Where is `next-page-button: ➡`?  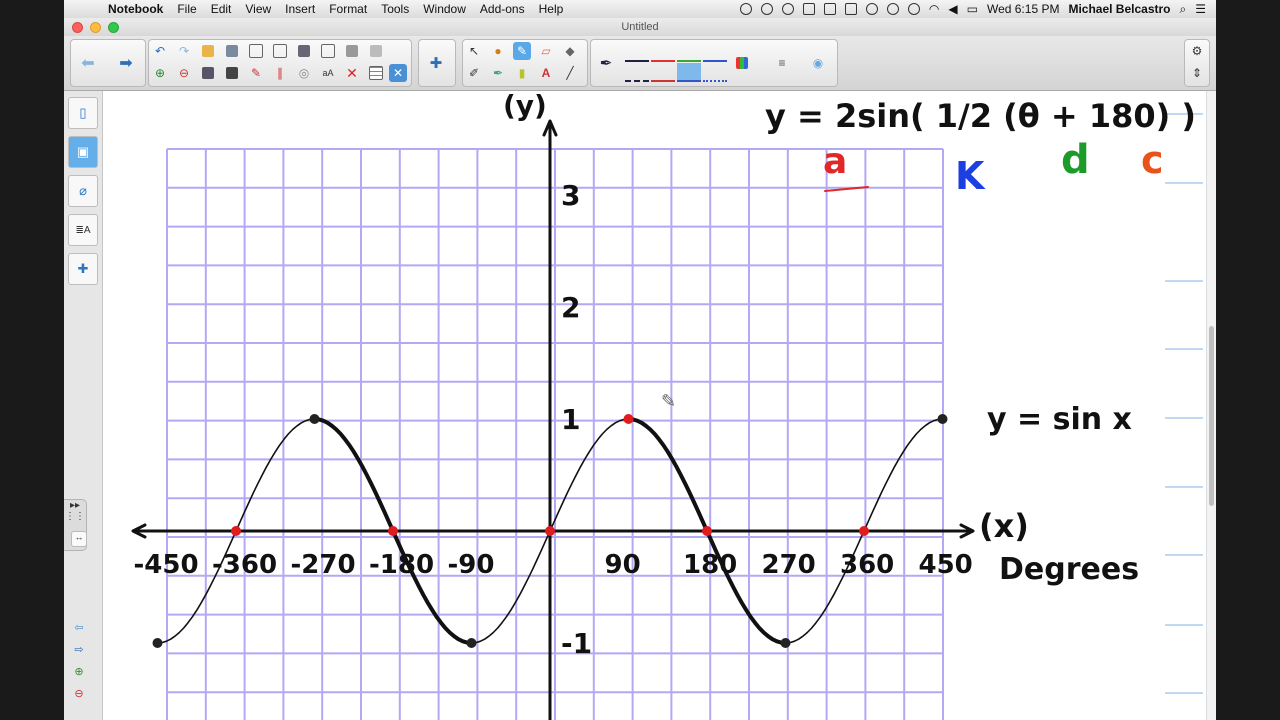 next-page-button: ➡ is located at coordinates (126, 63).